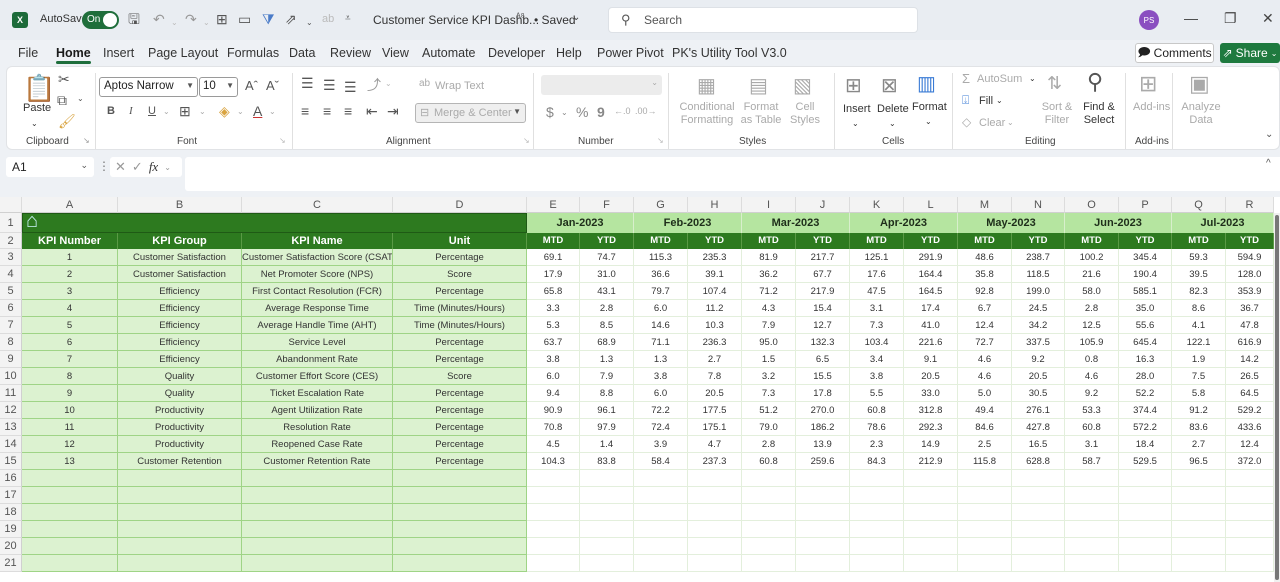  Describe the element at coordinates (1199, 325) in the screenshot. I see `value-cell: 4.1` at that location.